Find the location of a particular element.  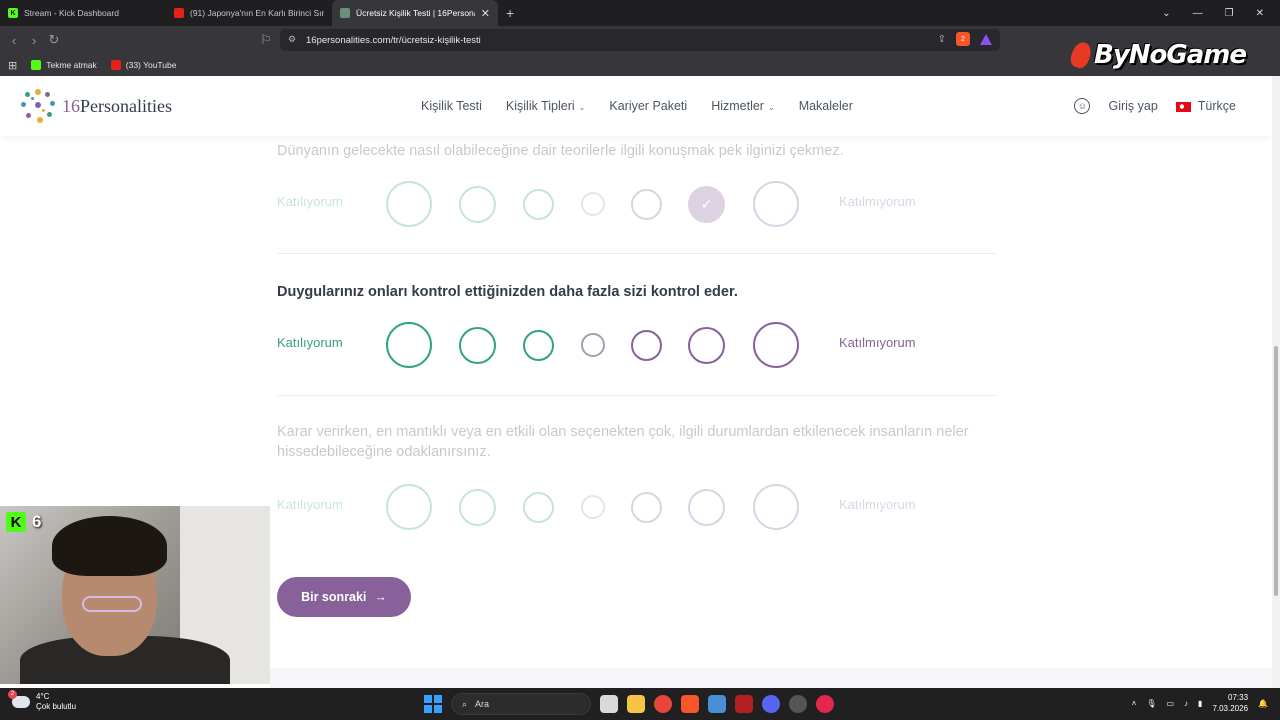

forward-icon: › is located at coordinates (34, 40).